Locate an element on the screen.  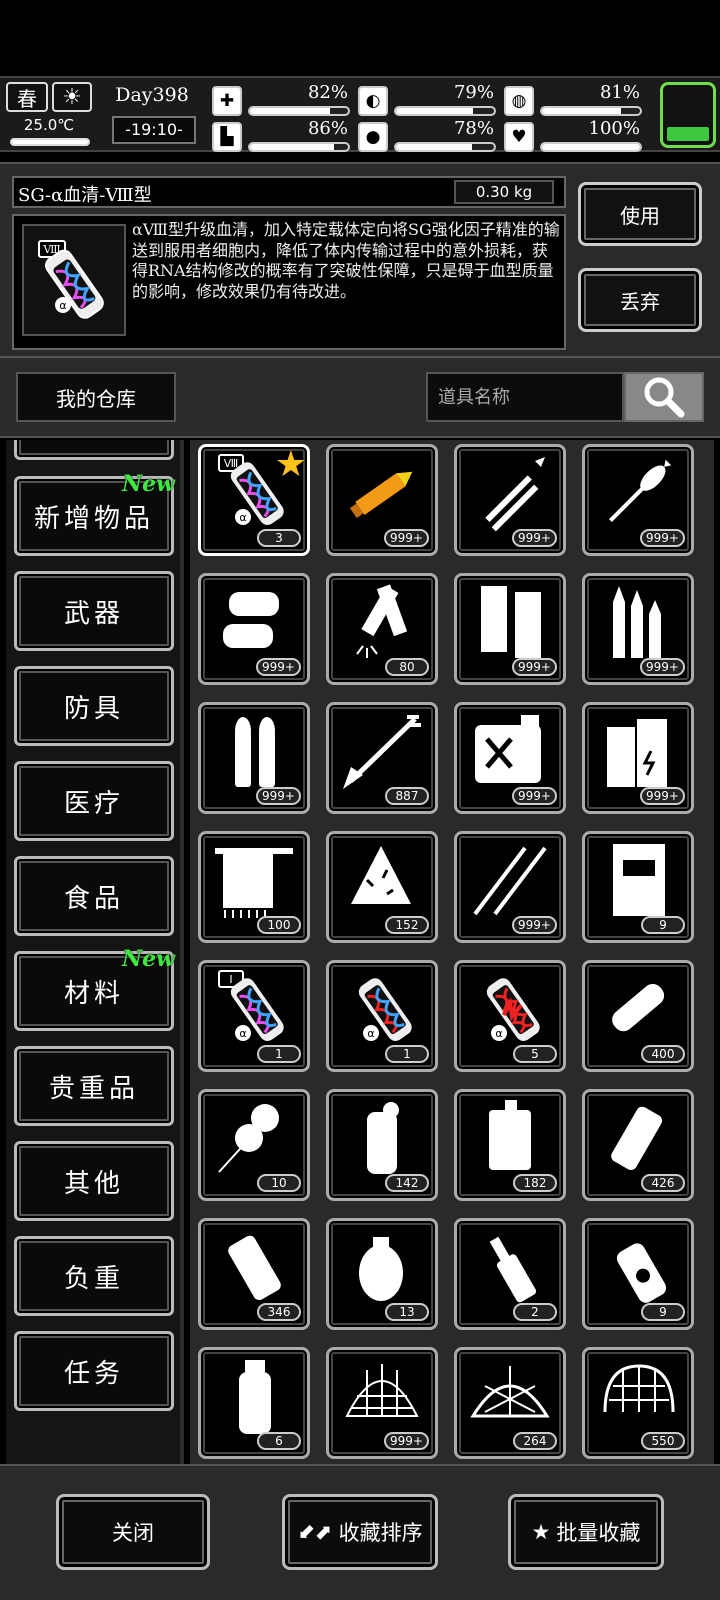
incendiary-canister-icon is located at coordinates (510, 1138).